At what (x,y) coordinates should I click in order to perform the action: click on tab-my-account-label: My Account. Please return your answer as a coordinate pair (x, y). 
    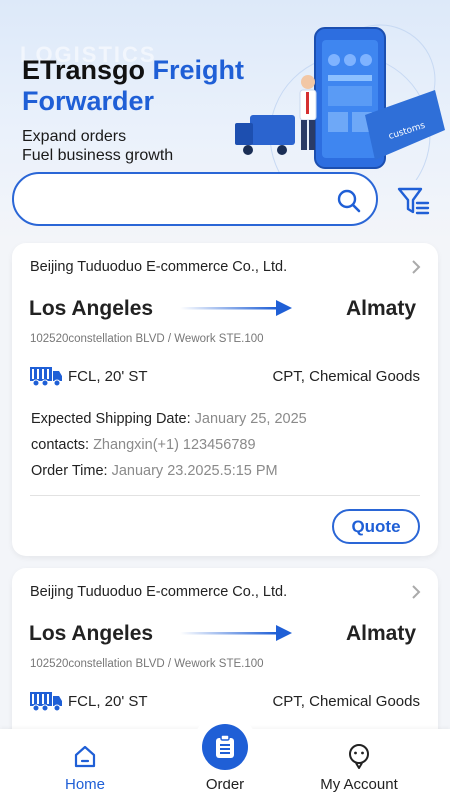
    Looking at the image, I should click on (359, 784).